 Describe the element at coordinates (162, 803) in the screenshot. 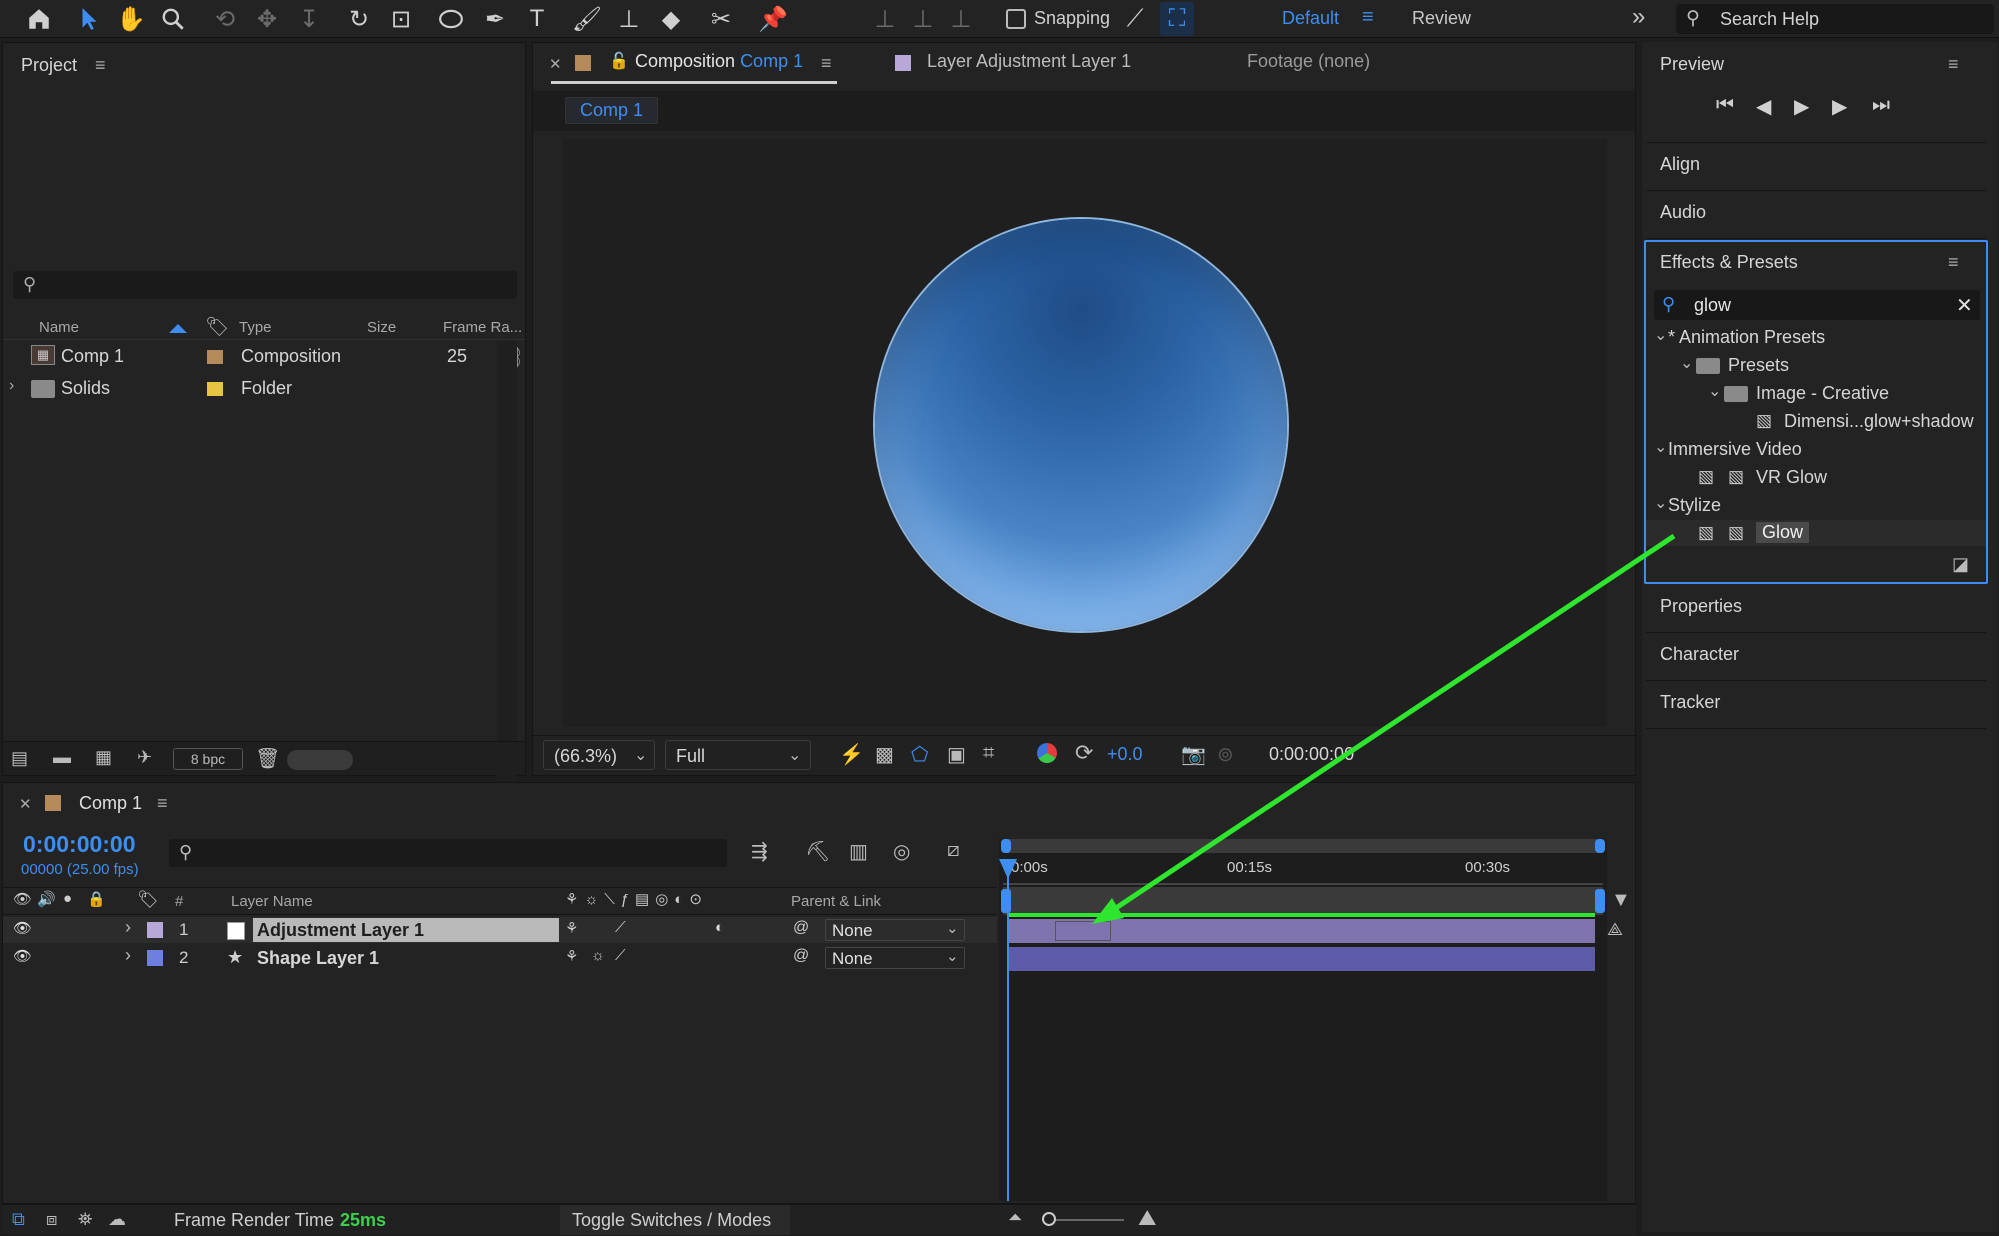

I see `timeline-menu-icon: ≡` at that location.